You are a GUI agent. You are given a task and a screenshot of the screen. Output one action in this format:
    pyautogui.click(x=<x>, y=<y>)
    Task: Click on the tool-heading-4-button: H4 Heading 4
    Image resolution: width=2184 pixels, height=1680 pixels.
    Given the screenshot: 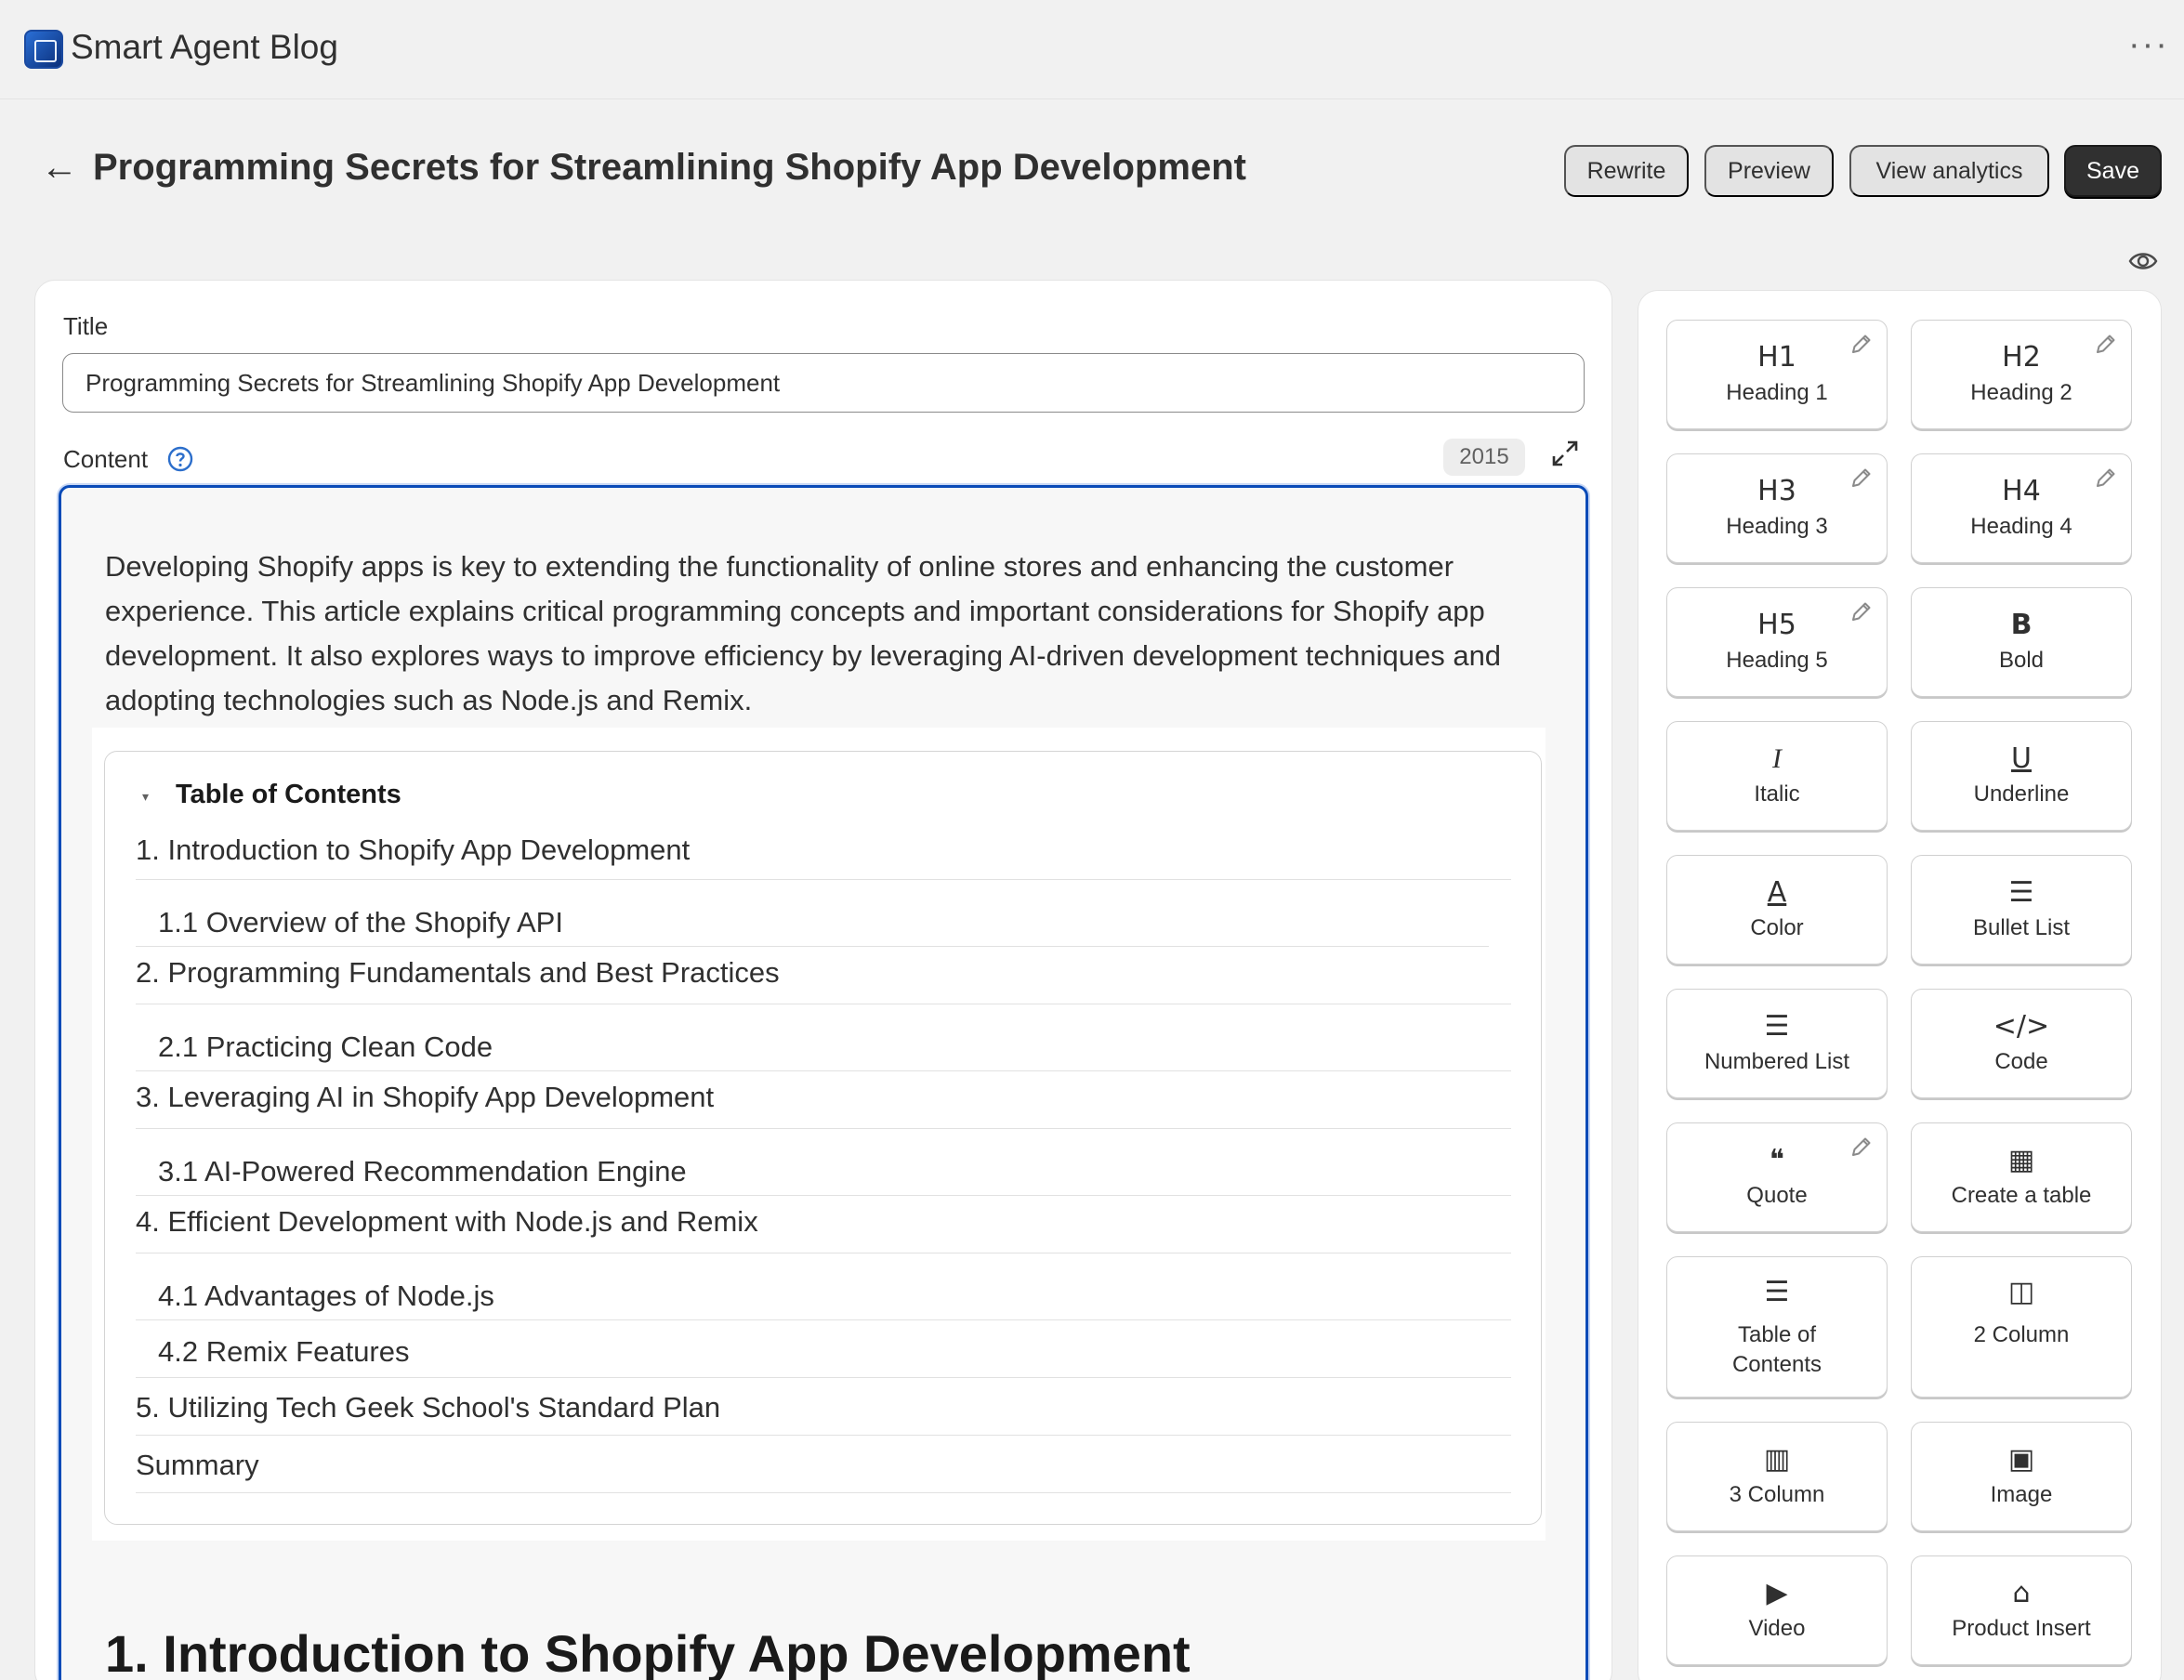 What is the action you would take?
    pyautogui.click(x=2021, y=508)
    